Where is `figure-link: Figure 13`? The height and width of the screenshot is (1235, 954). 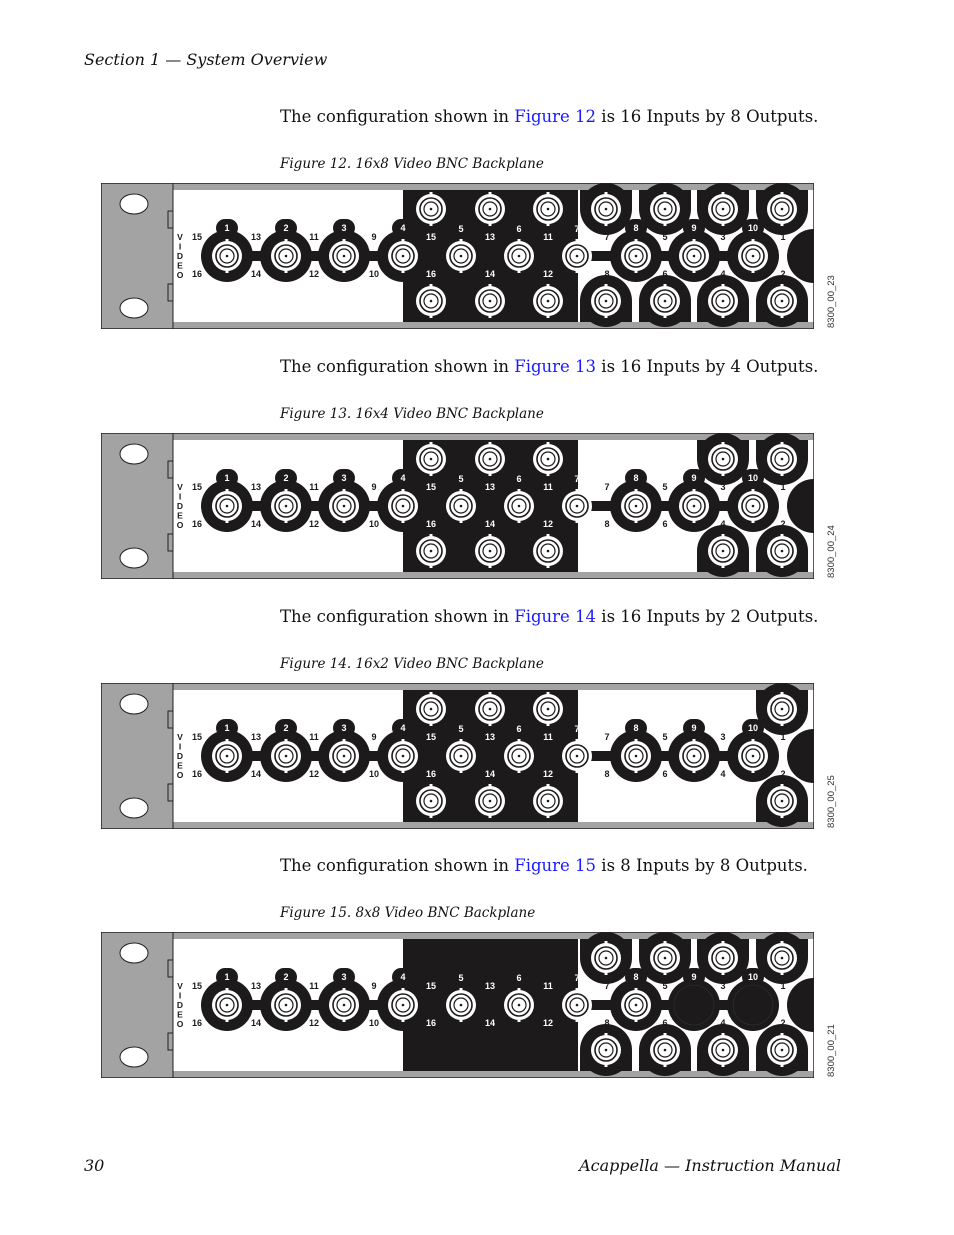 figure-link: Figure 13 is located at coordinates (555, 366).